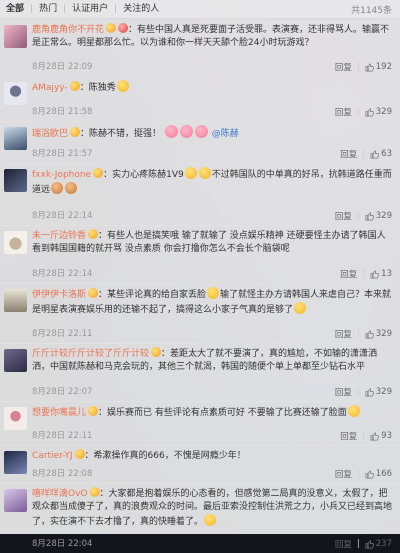 This screenshot has height=553, width=400. I want to click on username: 斤斤计较斤斤计较了斤斤计较, so click(90, 354).